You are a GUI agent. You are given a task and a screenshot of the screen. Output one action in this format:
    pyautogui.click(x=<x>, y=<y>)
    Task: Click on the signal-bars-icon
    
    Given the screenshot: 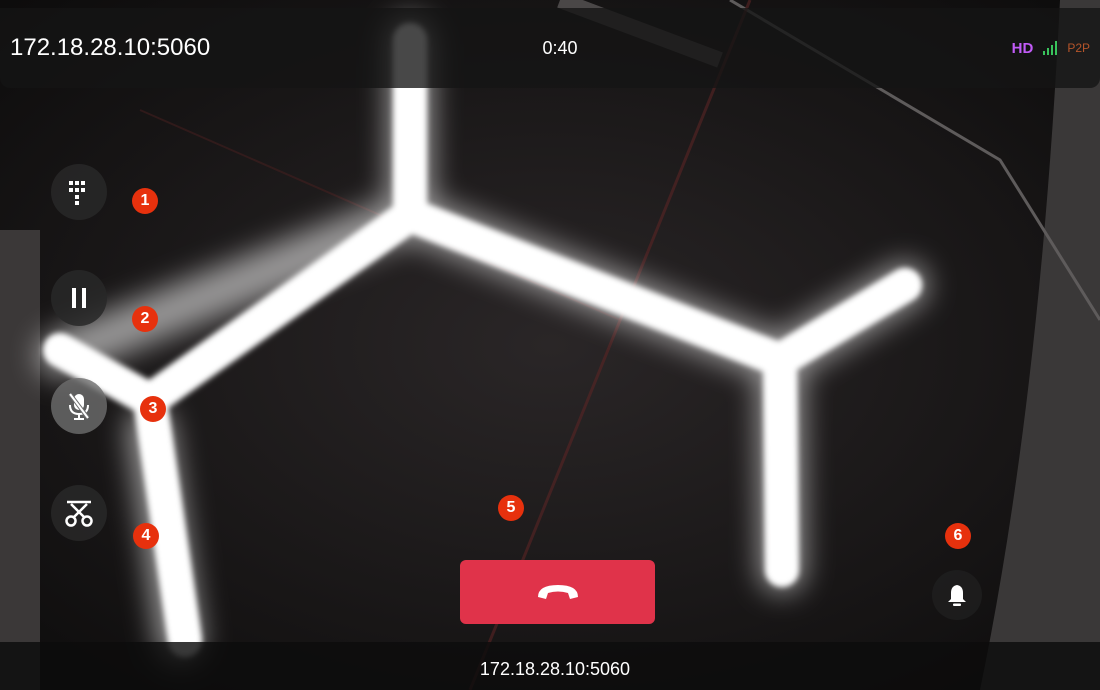 What is the action you would take?
    pyautogui.click(x=1050, y=48)
    